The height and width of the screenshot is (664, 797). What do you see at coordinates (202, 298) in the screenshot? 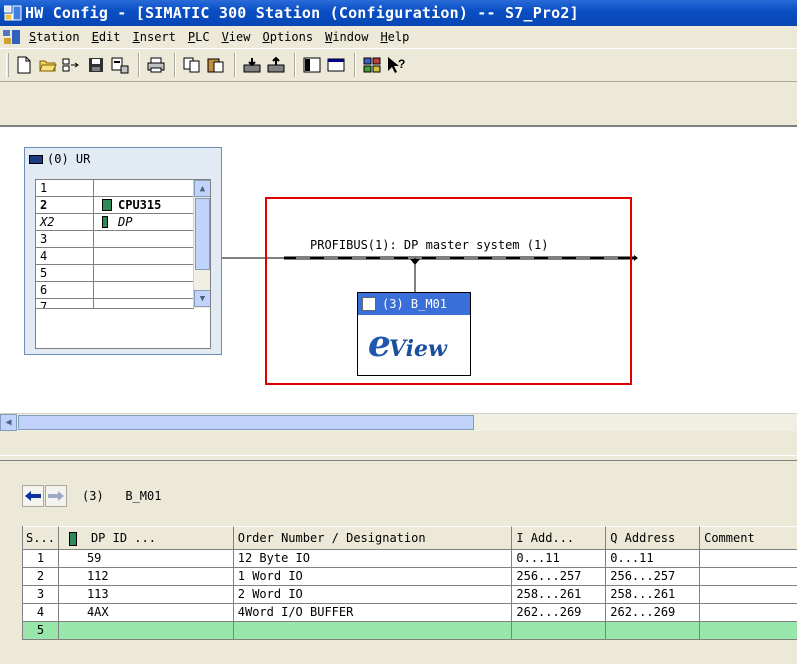
I see `scroll-down-icon: ▼` at bounding box center [202, 298].